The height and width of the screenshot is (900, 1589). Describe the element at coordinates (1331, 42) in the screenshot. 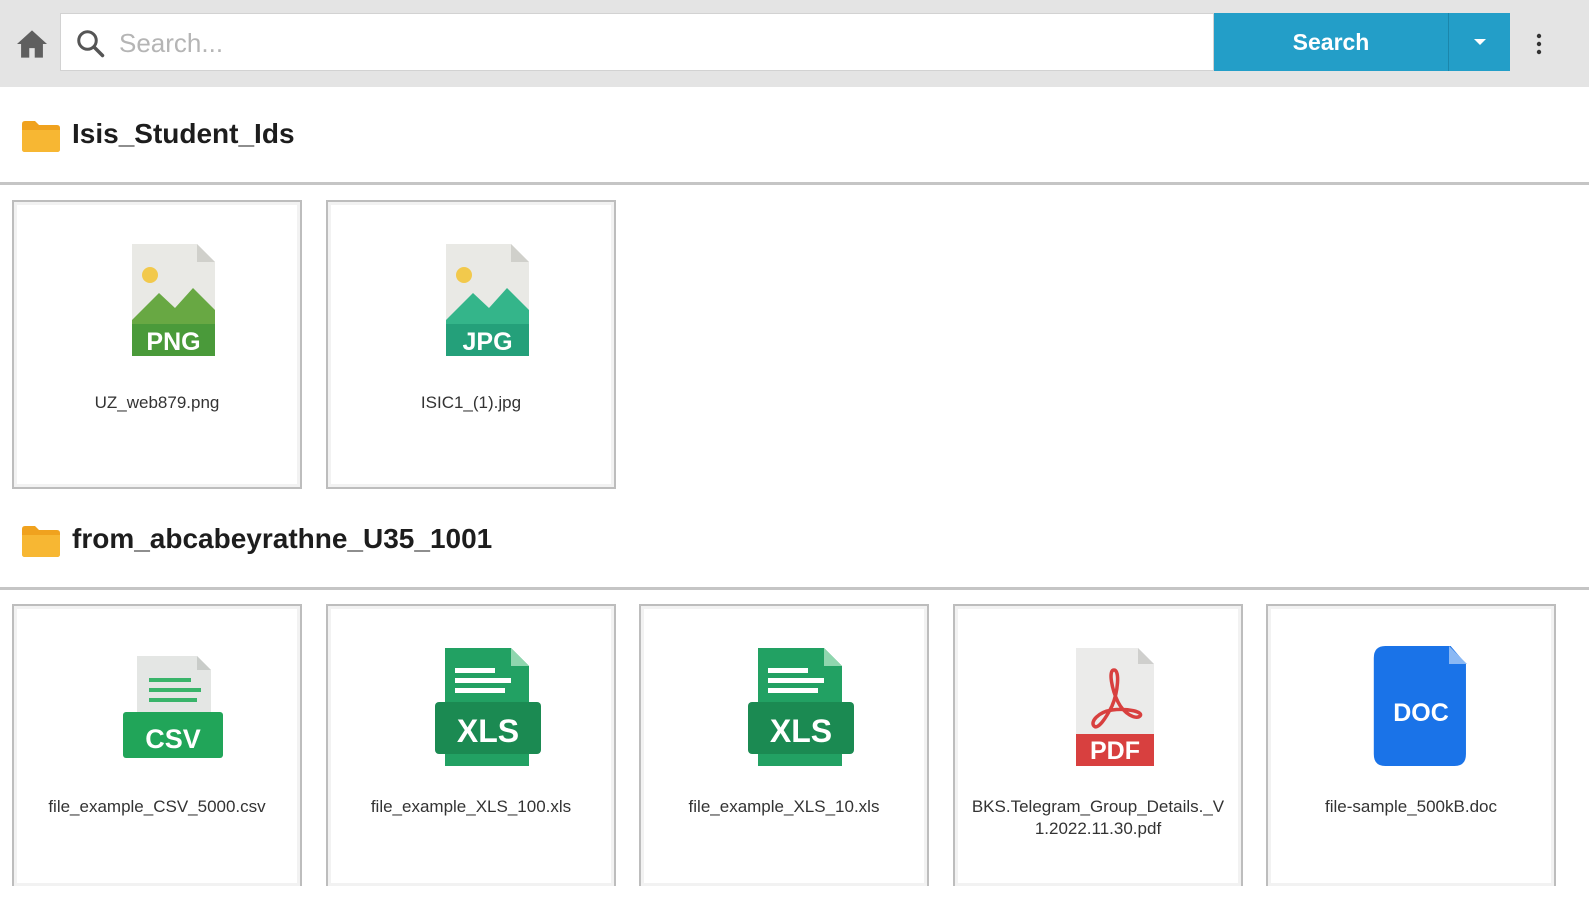

I see `search-button: Search` at that location.